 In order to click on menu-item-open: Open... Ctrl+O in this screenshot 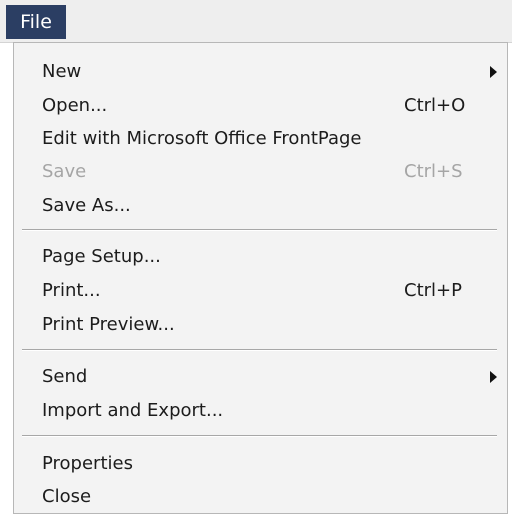, I will do `click(260, 106)`.